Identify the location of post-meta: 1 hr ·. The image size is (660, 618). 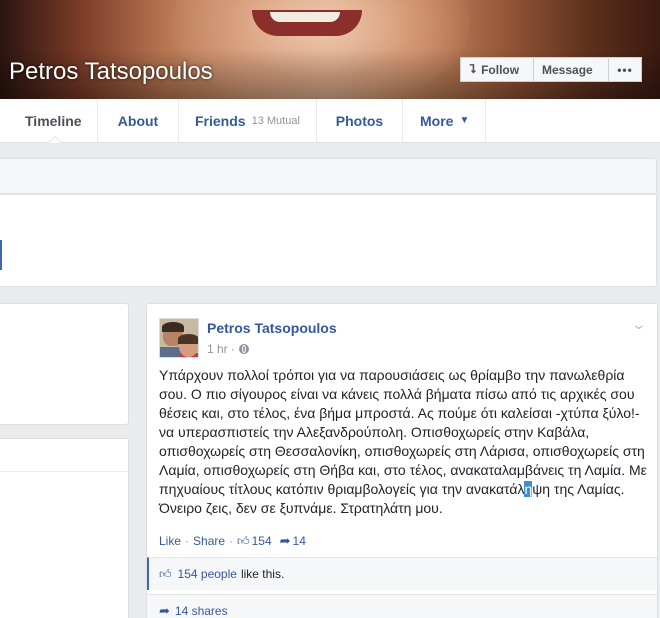
(228, 349).